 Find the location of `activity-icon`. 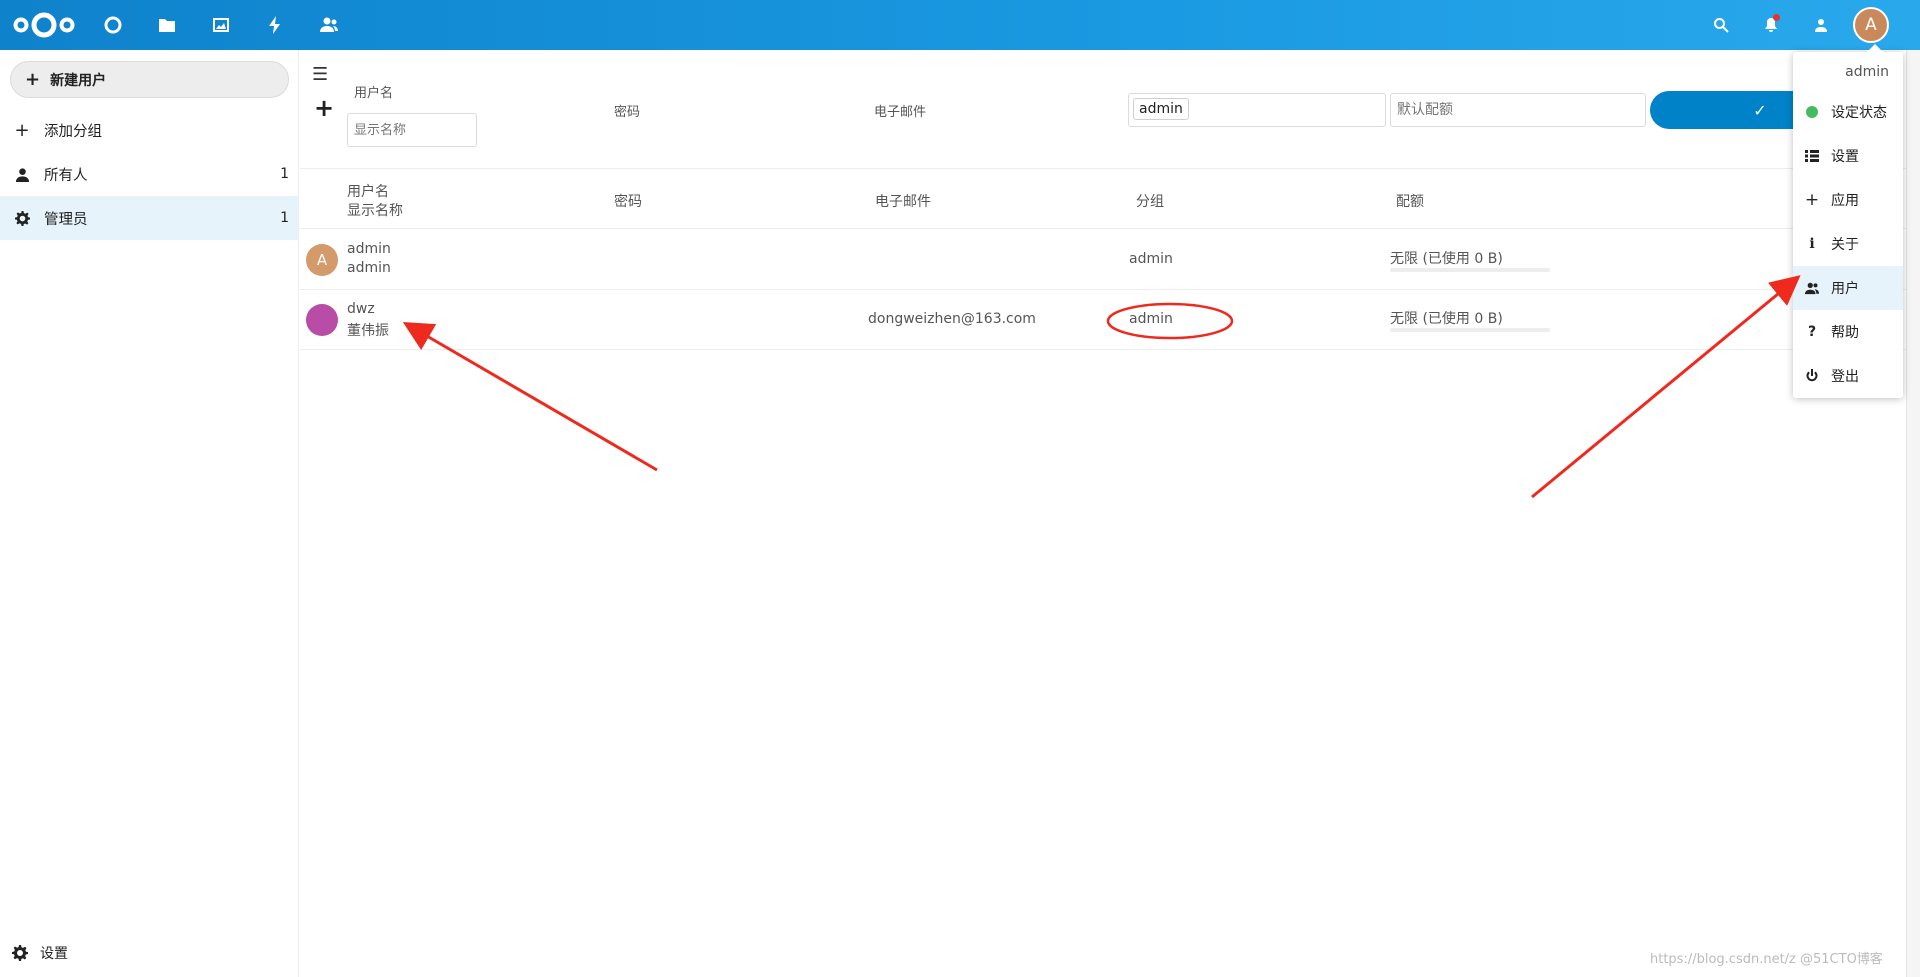

activity-icon is located at coordinates (275, 25).